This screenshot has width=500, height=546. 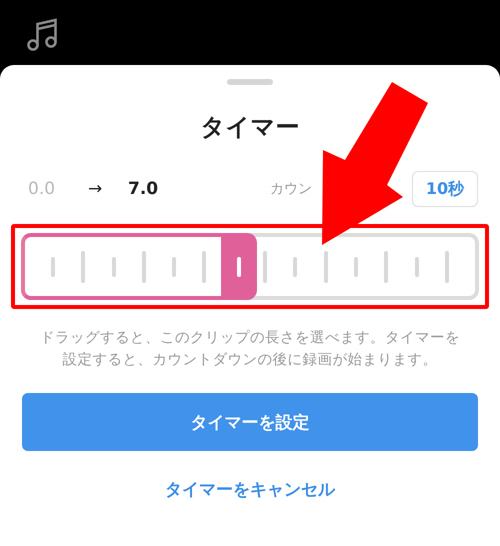 What do you see at coordinates (250, 349) in the screenshot?
I see `hint-text: ドラッグすると、このクリップの長さを選べます。タイマーを設定すると、カウントダウンの後に録画が始まります。` at bounding box center [250, 349].